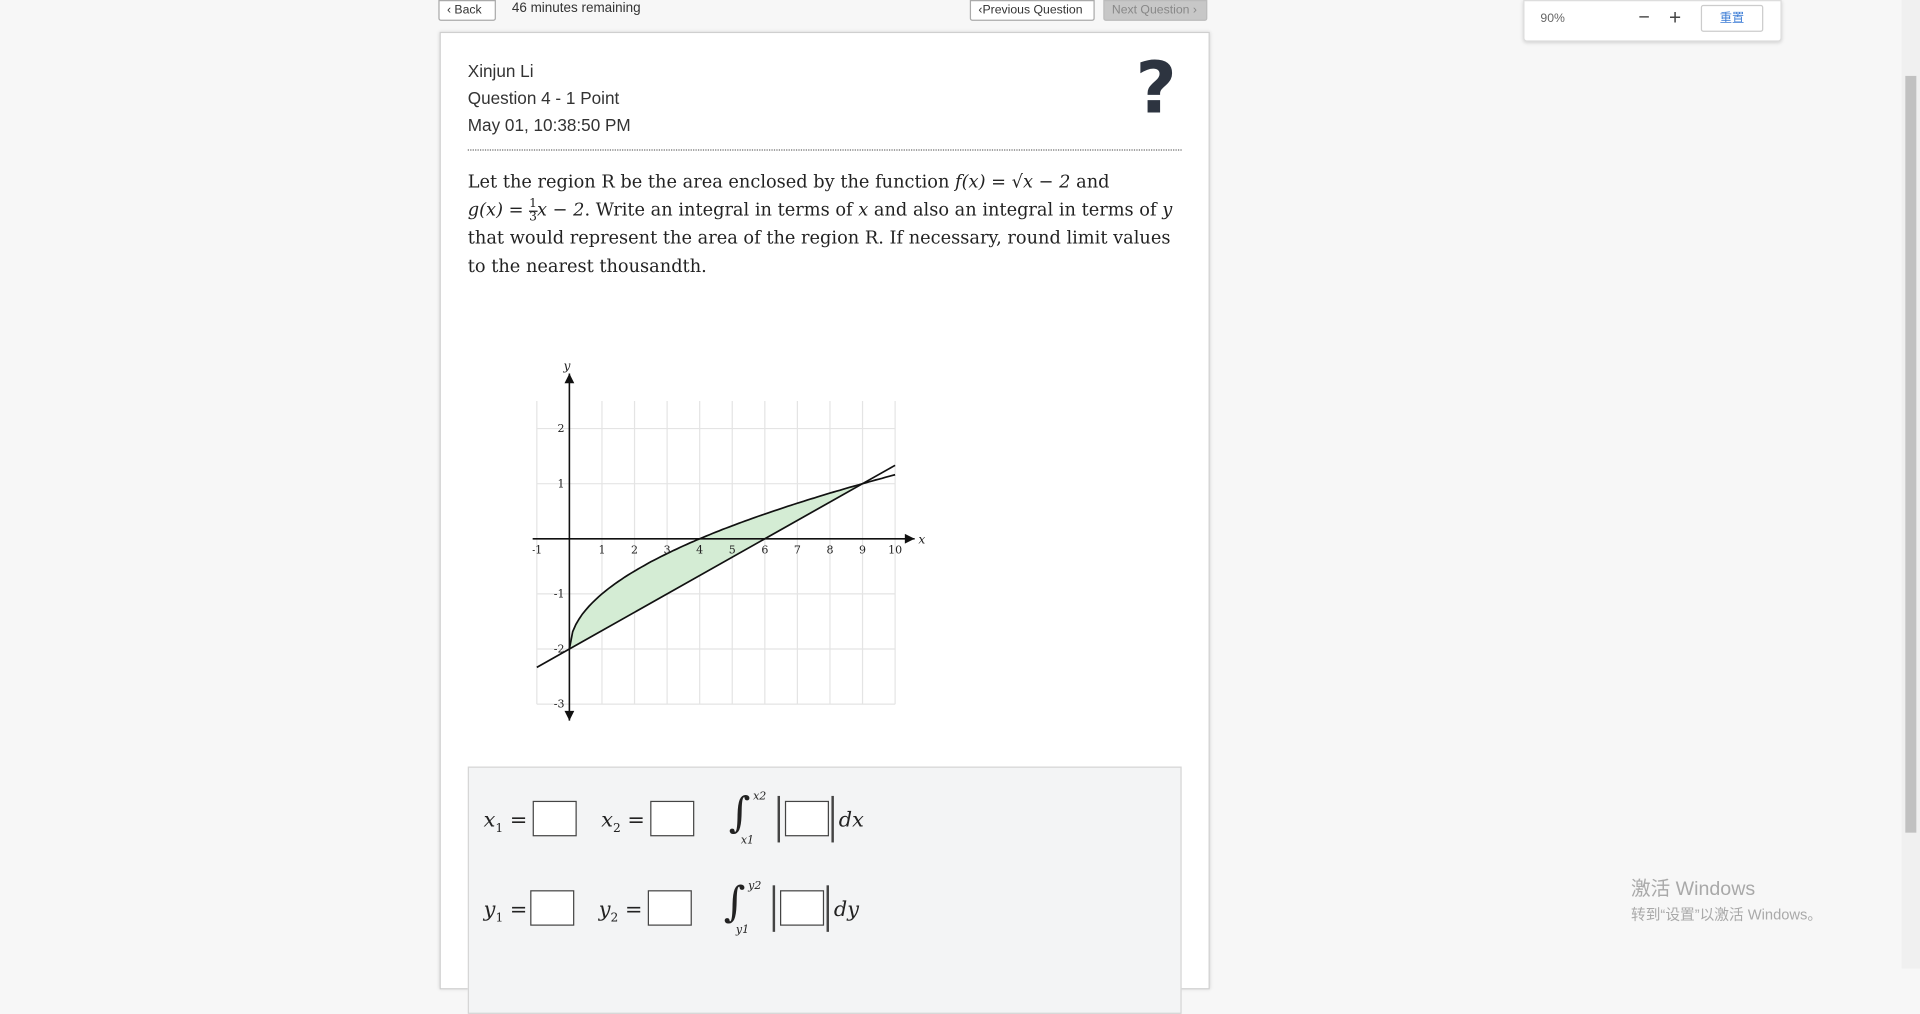  Describe the element at coordinates (1155, 10) in the screenshot. I see `next-question-button: Next Question ›` at that location.